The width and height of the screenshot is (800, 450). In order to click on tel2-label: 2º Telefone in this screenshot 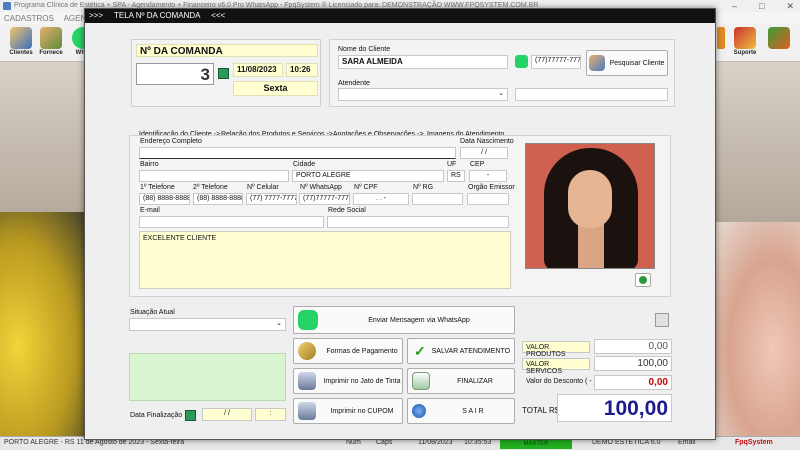, I will do `click(210, 187)`.